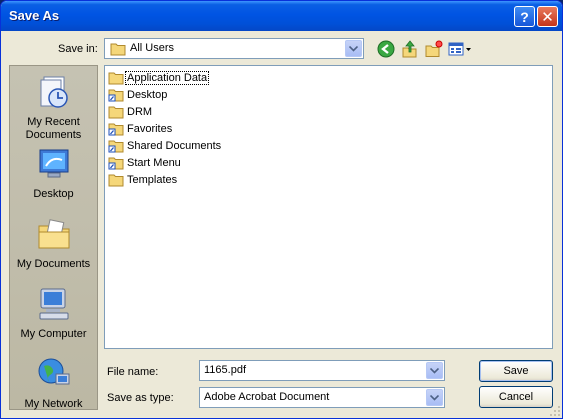  I want to click on cancel-button-label: Cancel, so click(516, 397).